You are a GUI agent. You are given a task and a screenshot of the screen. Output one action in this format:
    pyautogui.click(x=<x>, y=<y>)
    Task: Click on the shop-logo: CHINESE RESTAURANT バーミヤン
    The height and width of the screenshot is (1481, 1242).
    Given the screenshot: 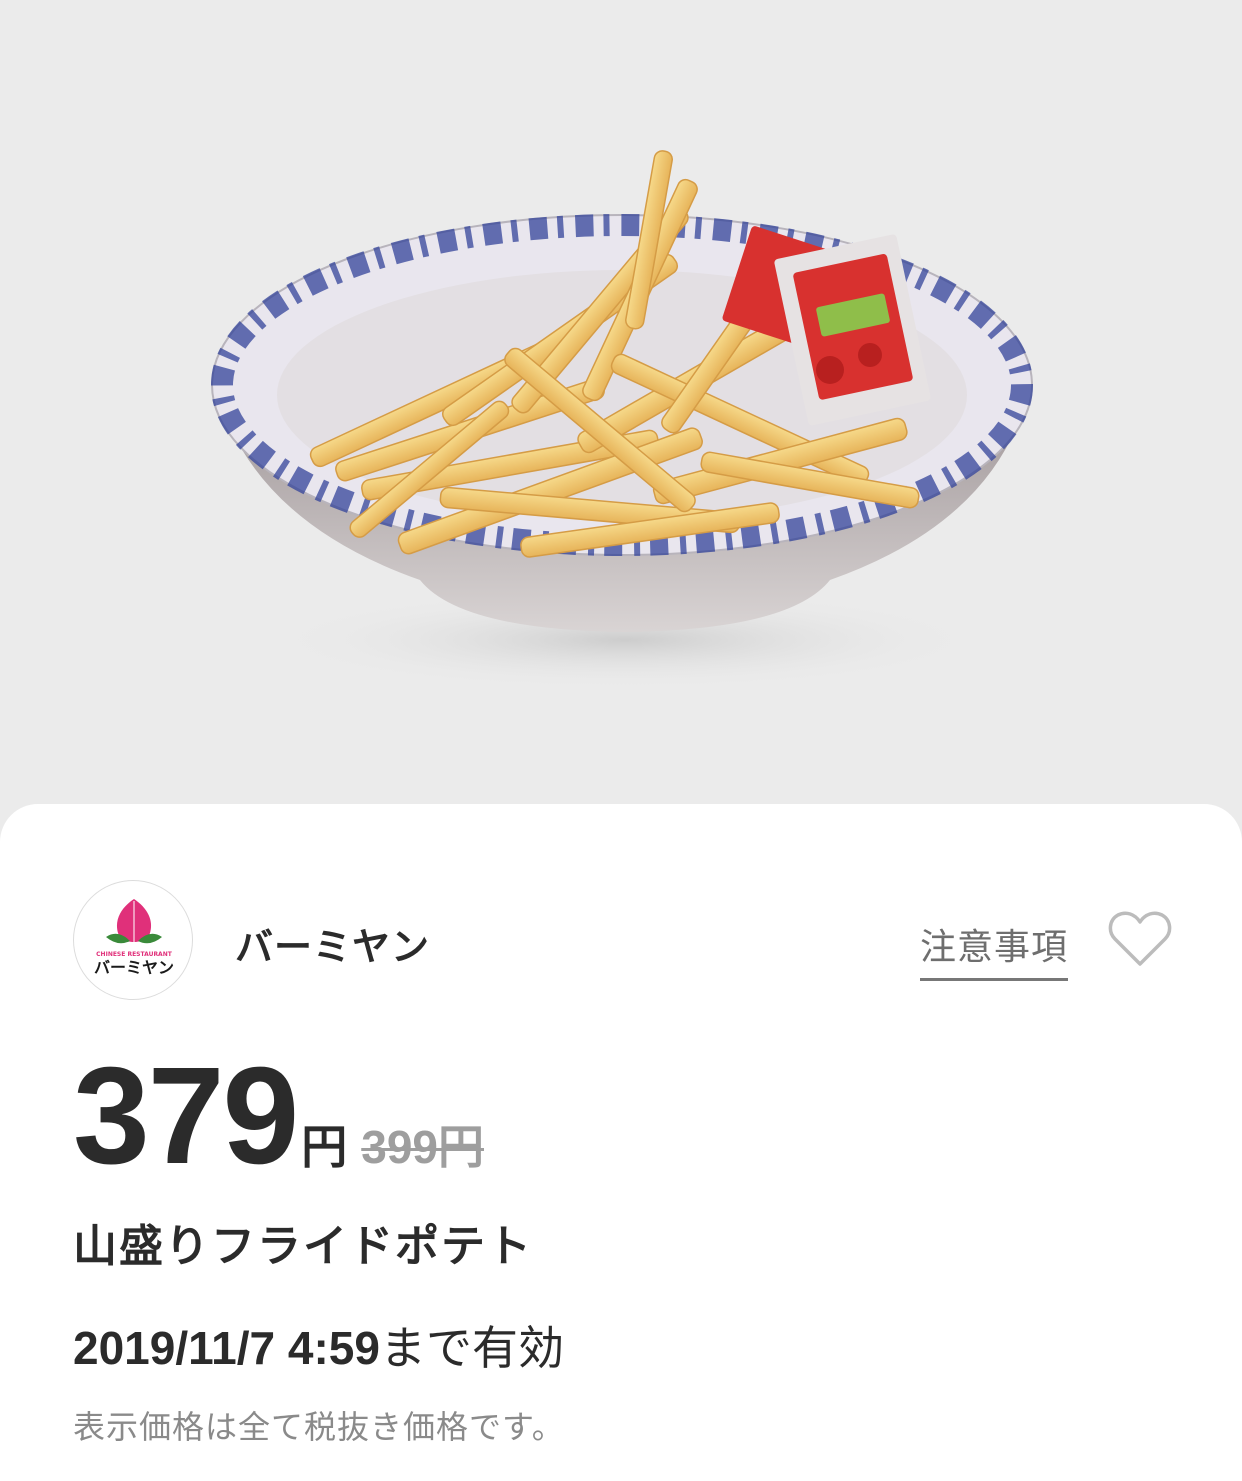 What is the action you would take?
    pyautogui.click(x=133, y=940)
    